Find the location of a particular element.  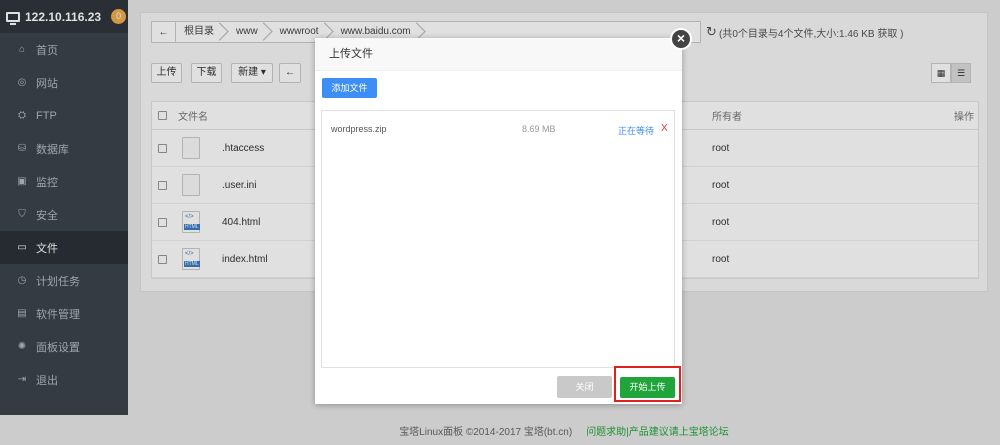

list-item: wordpress.zip 8.69 MB 正在等待 X is located at coordinates (498, 129).